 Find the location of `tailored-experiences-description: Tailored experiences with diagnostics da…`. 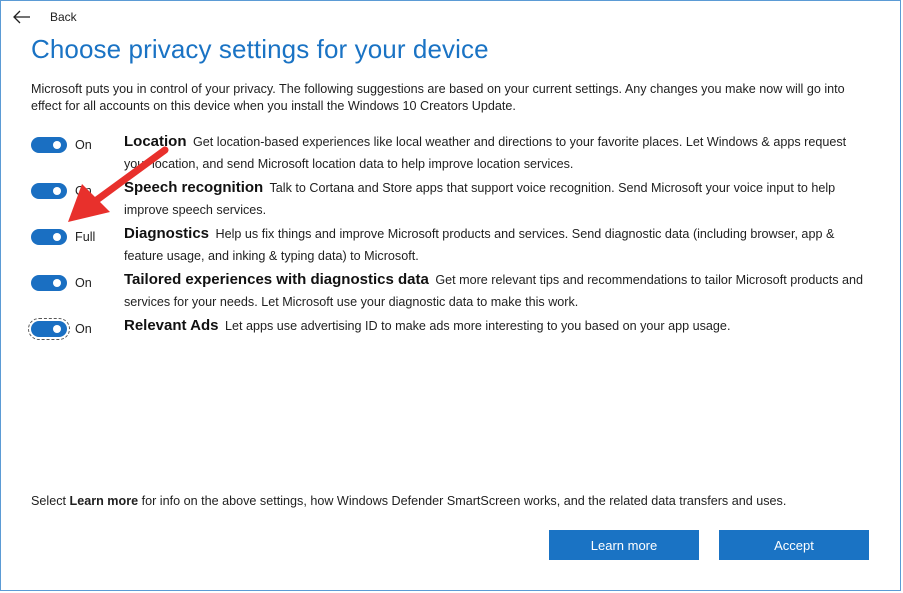

tailored-experiences-description: Tailored experiences with diagnostics da… is located at coordinates (494, 291).